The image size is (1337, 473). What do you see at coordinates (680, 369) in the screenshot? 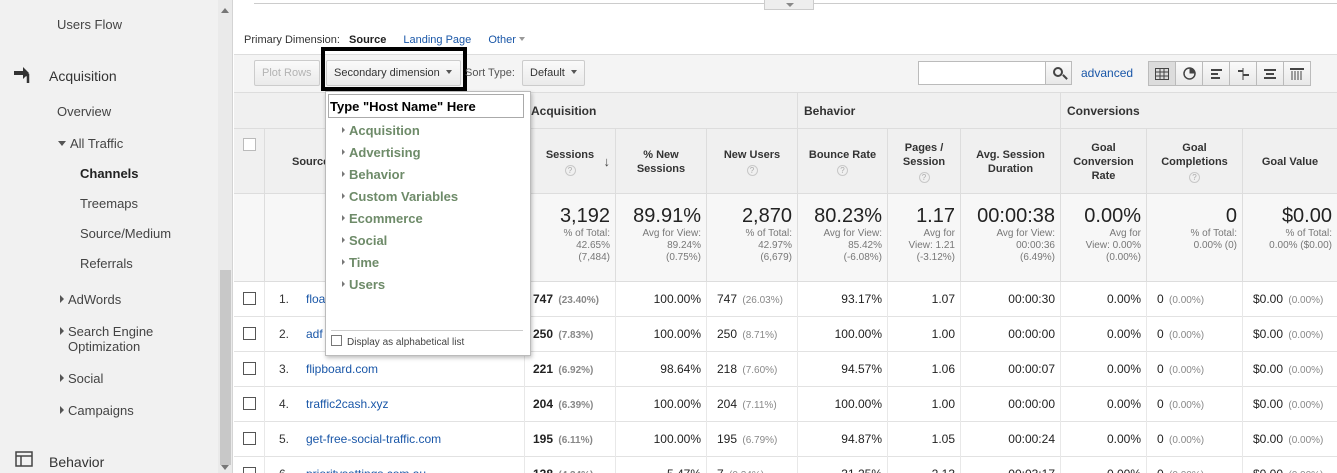
I see `cell-value: 98.64%` at bounding box center [680, 369].